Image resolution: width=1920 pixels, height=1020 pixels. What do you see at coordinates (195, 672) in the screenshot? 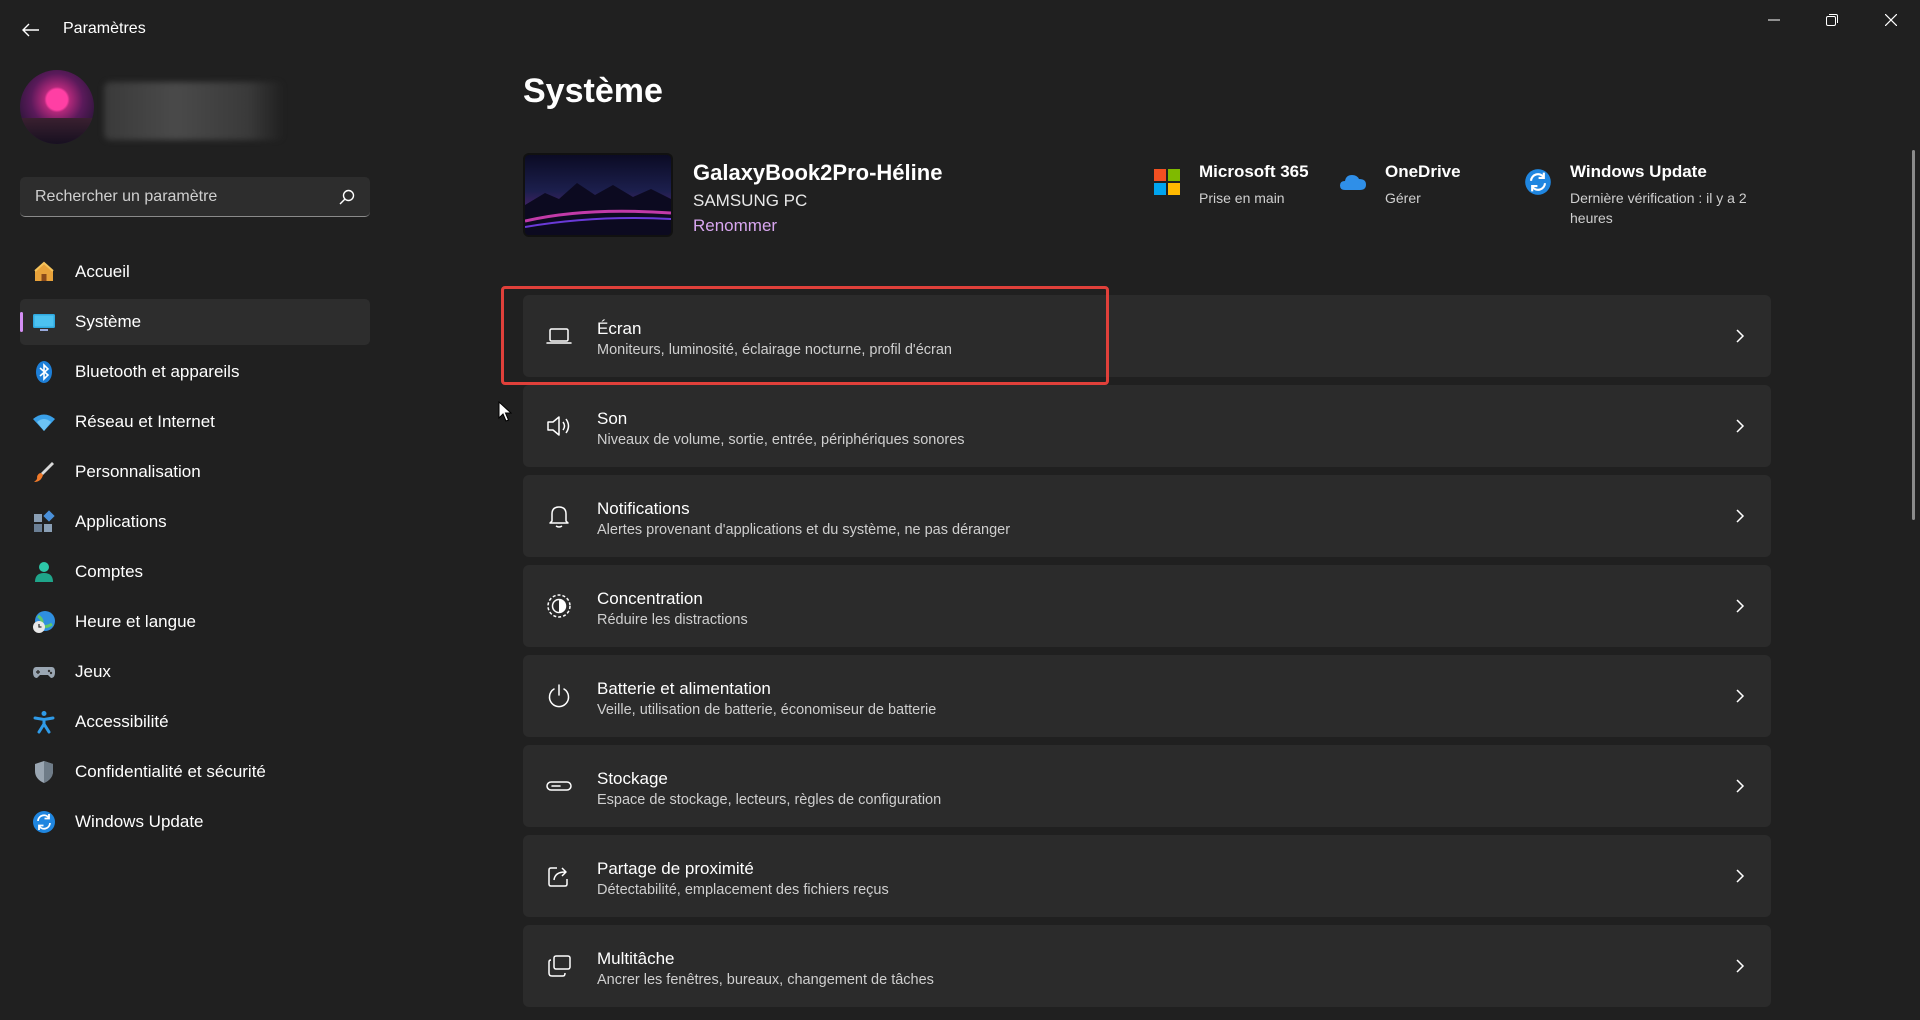
I see `sidebar-item-jeux: Jeux` at bounding box center [195, 672].